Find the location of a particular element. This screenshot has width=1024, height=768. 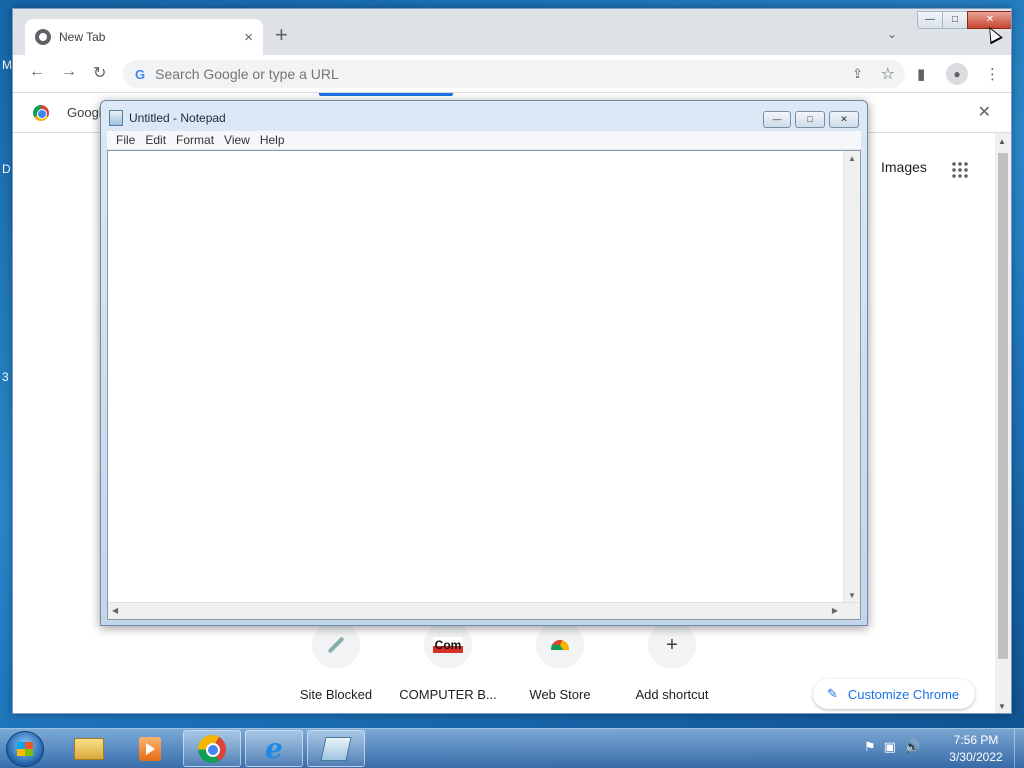

omnibox: G ⇪ ☆ is located at coordinates (514, 74).